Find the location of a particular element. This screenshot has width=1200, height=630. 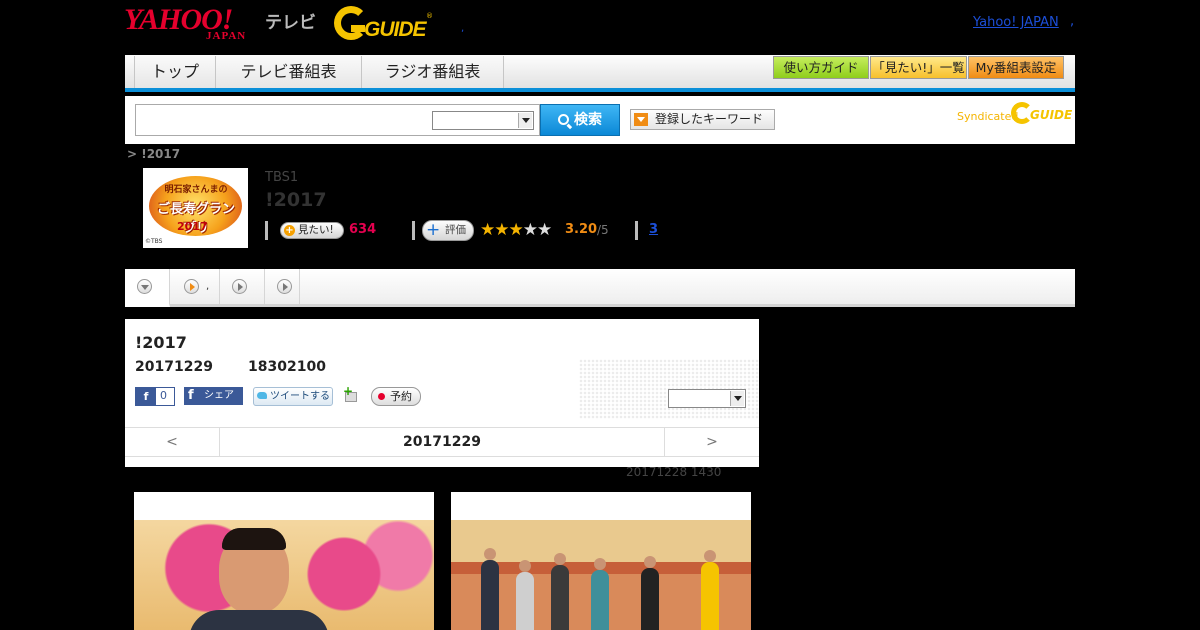

photo-figure-body is located at coordinates (259, 620).